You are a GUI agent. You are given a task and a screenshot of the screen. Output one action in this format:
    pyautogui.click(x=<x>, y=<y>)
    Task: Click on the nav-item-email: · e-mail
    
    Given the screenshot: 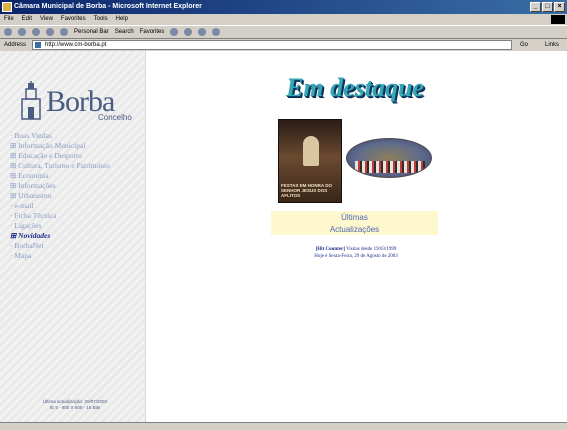 What is the action you would take?
    pyautogui.click(x=77, y=206)
    